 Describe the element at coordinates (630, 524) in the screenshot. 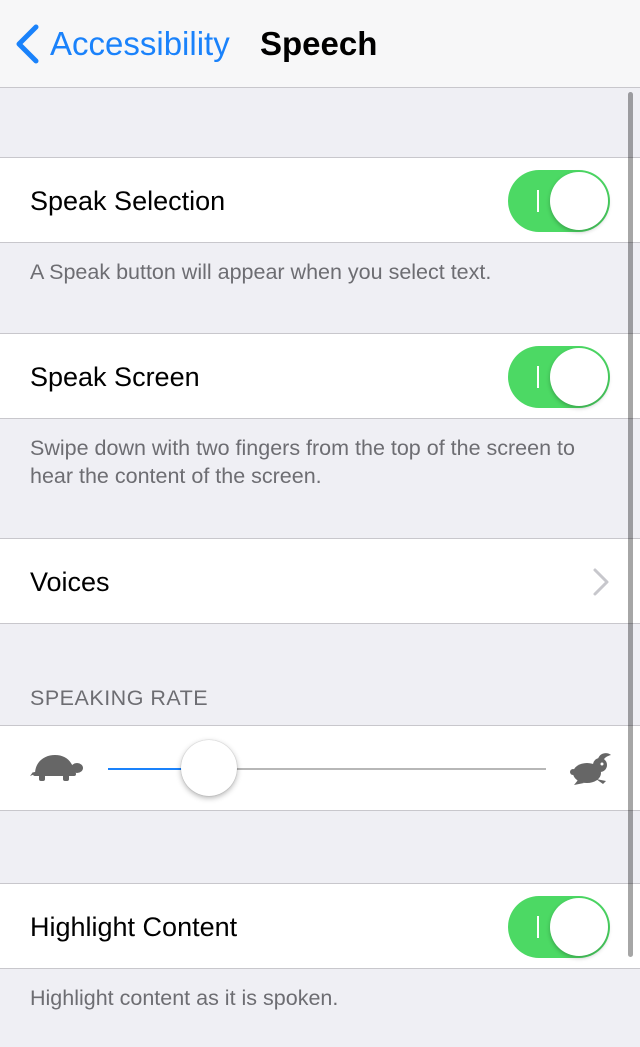

I see `scroll-indicator` at that location.